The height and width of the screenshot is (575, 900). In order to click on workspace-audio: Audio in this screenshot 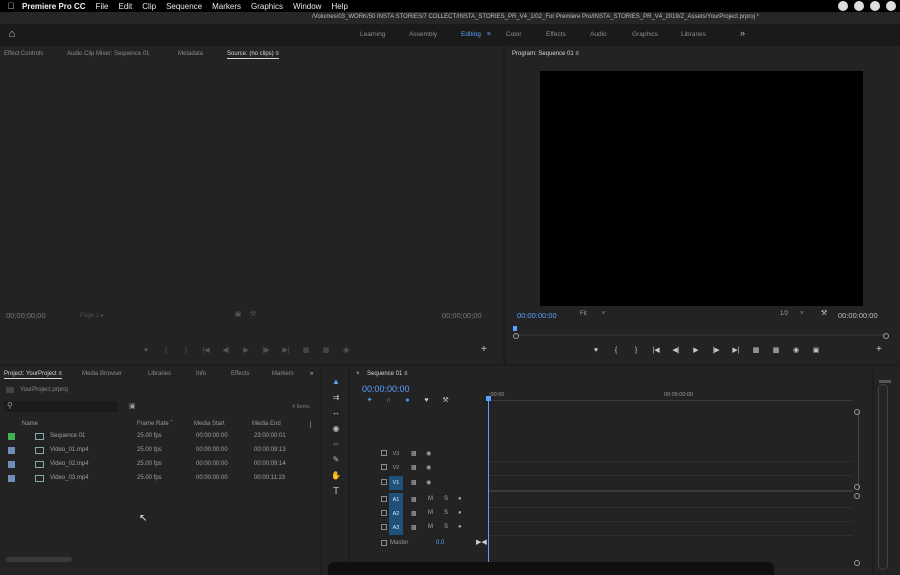, I will do `click(598, 34)`.